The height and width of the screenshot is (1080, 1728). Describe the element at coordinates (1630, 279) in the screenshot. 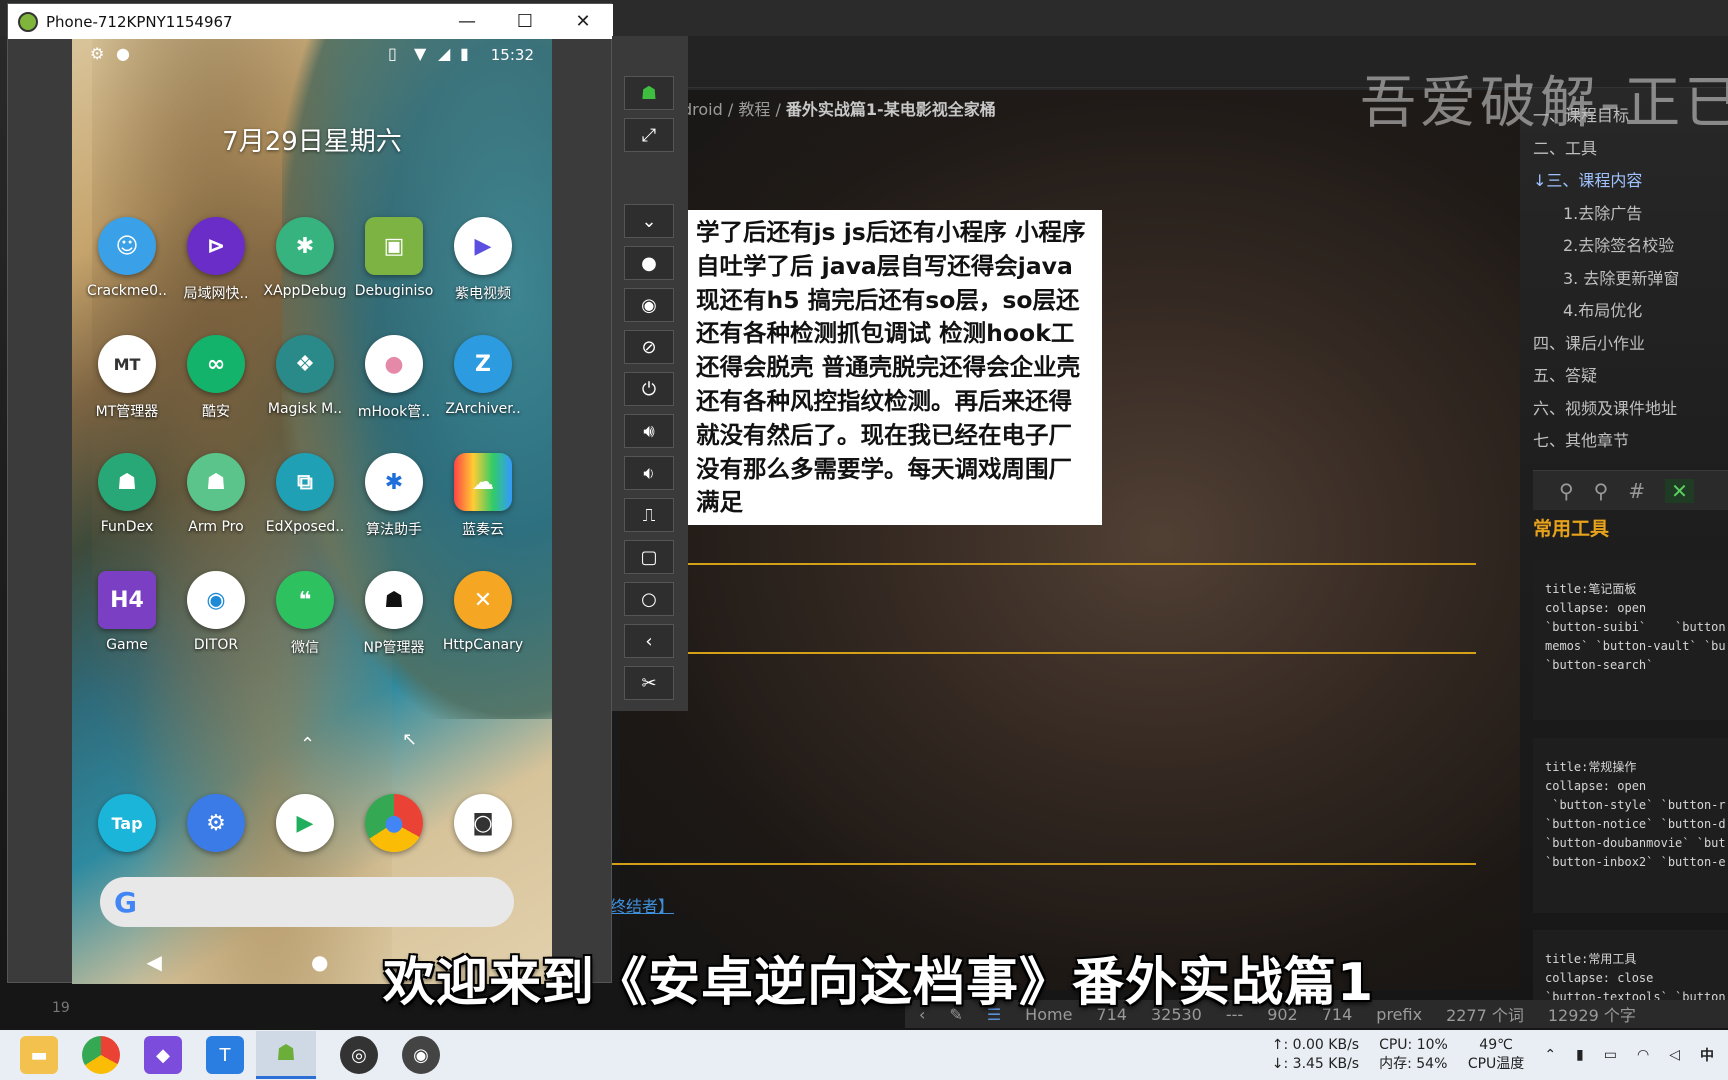

I see `toc-item: 3. 去除更新弹窗` at that location.